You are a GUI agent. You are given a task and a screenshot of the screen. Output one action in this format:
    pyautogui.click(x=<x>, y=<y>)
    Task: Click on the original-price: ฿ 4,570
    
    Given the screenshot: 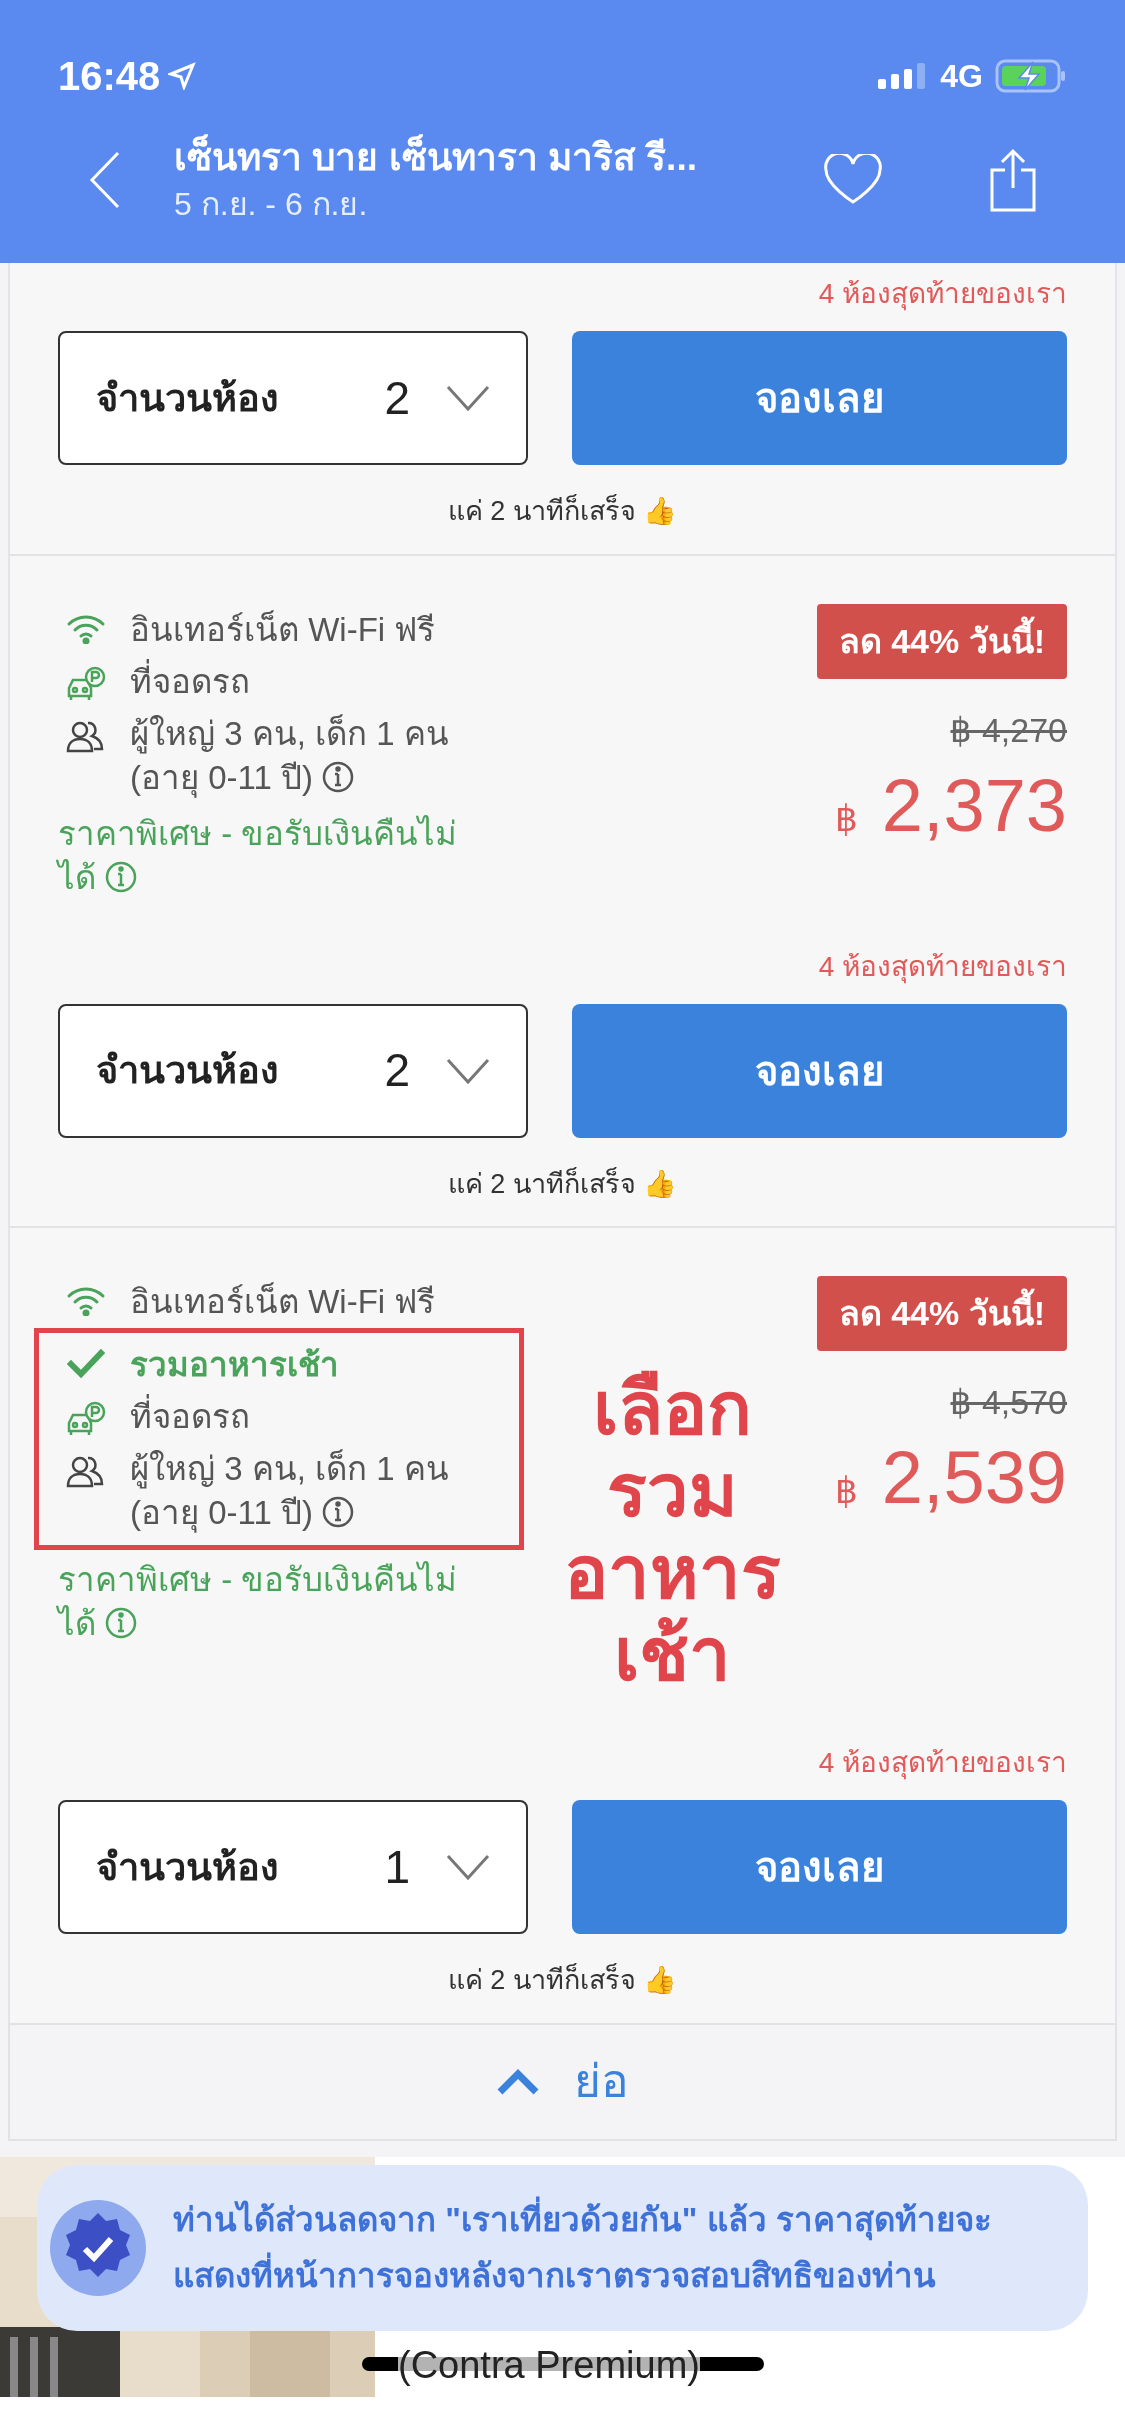 What is the action you would take?
    pyautogui.click(x=1008, y=1402)
    